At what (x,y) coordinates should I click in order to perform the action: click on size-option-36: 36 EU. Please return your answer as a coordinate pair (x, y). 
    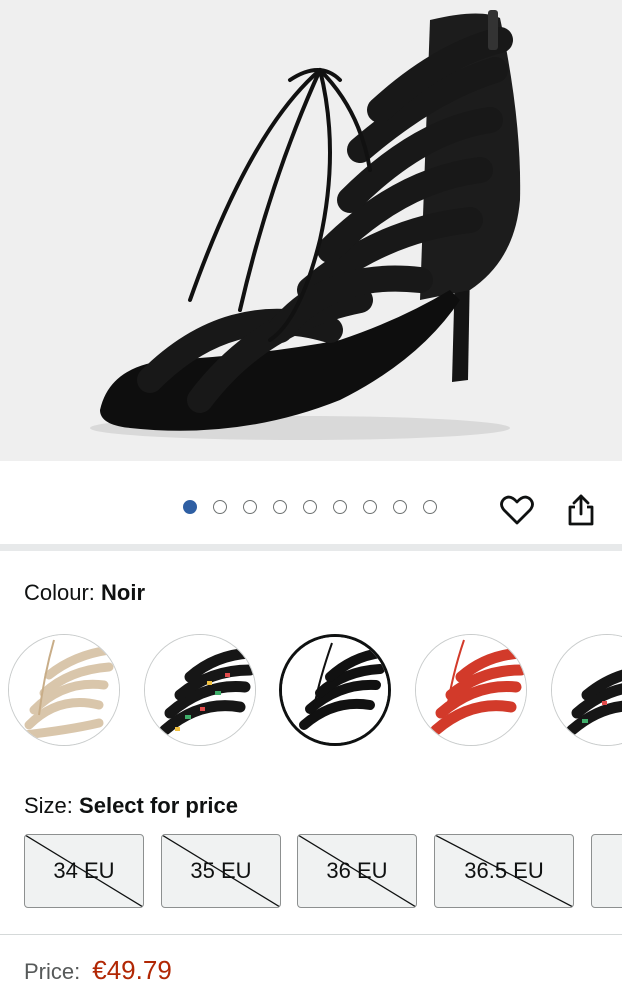
    Looking at the image, I should click on (357, 871).